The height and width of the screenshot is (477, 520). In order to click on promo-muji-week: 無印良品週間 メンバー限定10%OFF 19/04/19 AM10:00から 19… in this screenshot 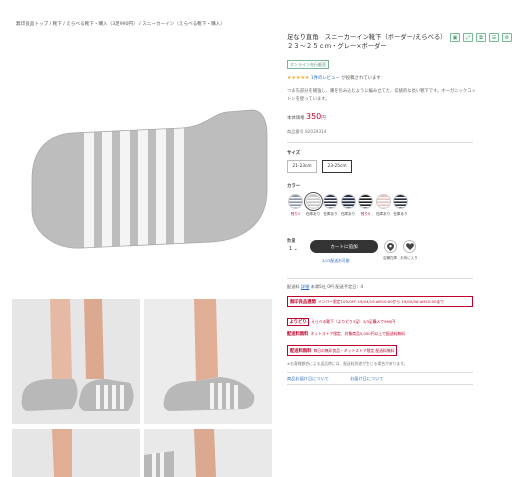, I will do `click(380, 301)`.